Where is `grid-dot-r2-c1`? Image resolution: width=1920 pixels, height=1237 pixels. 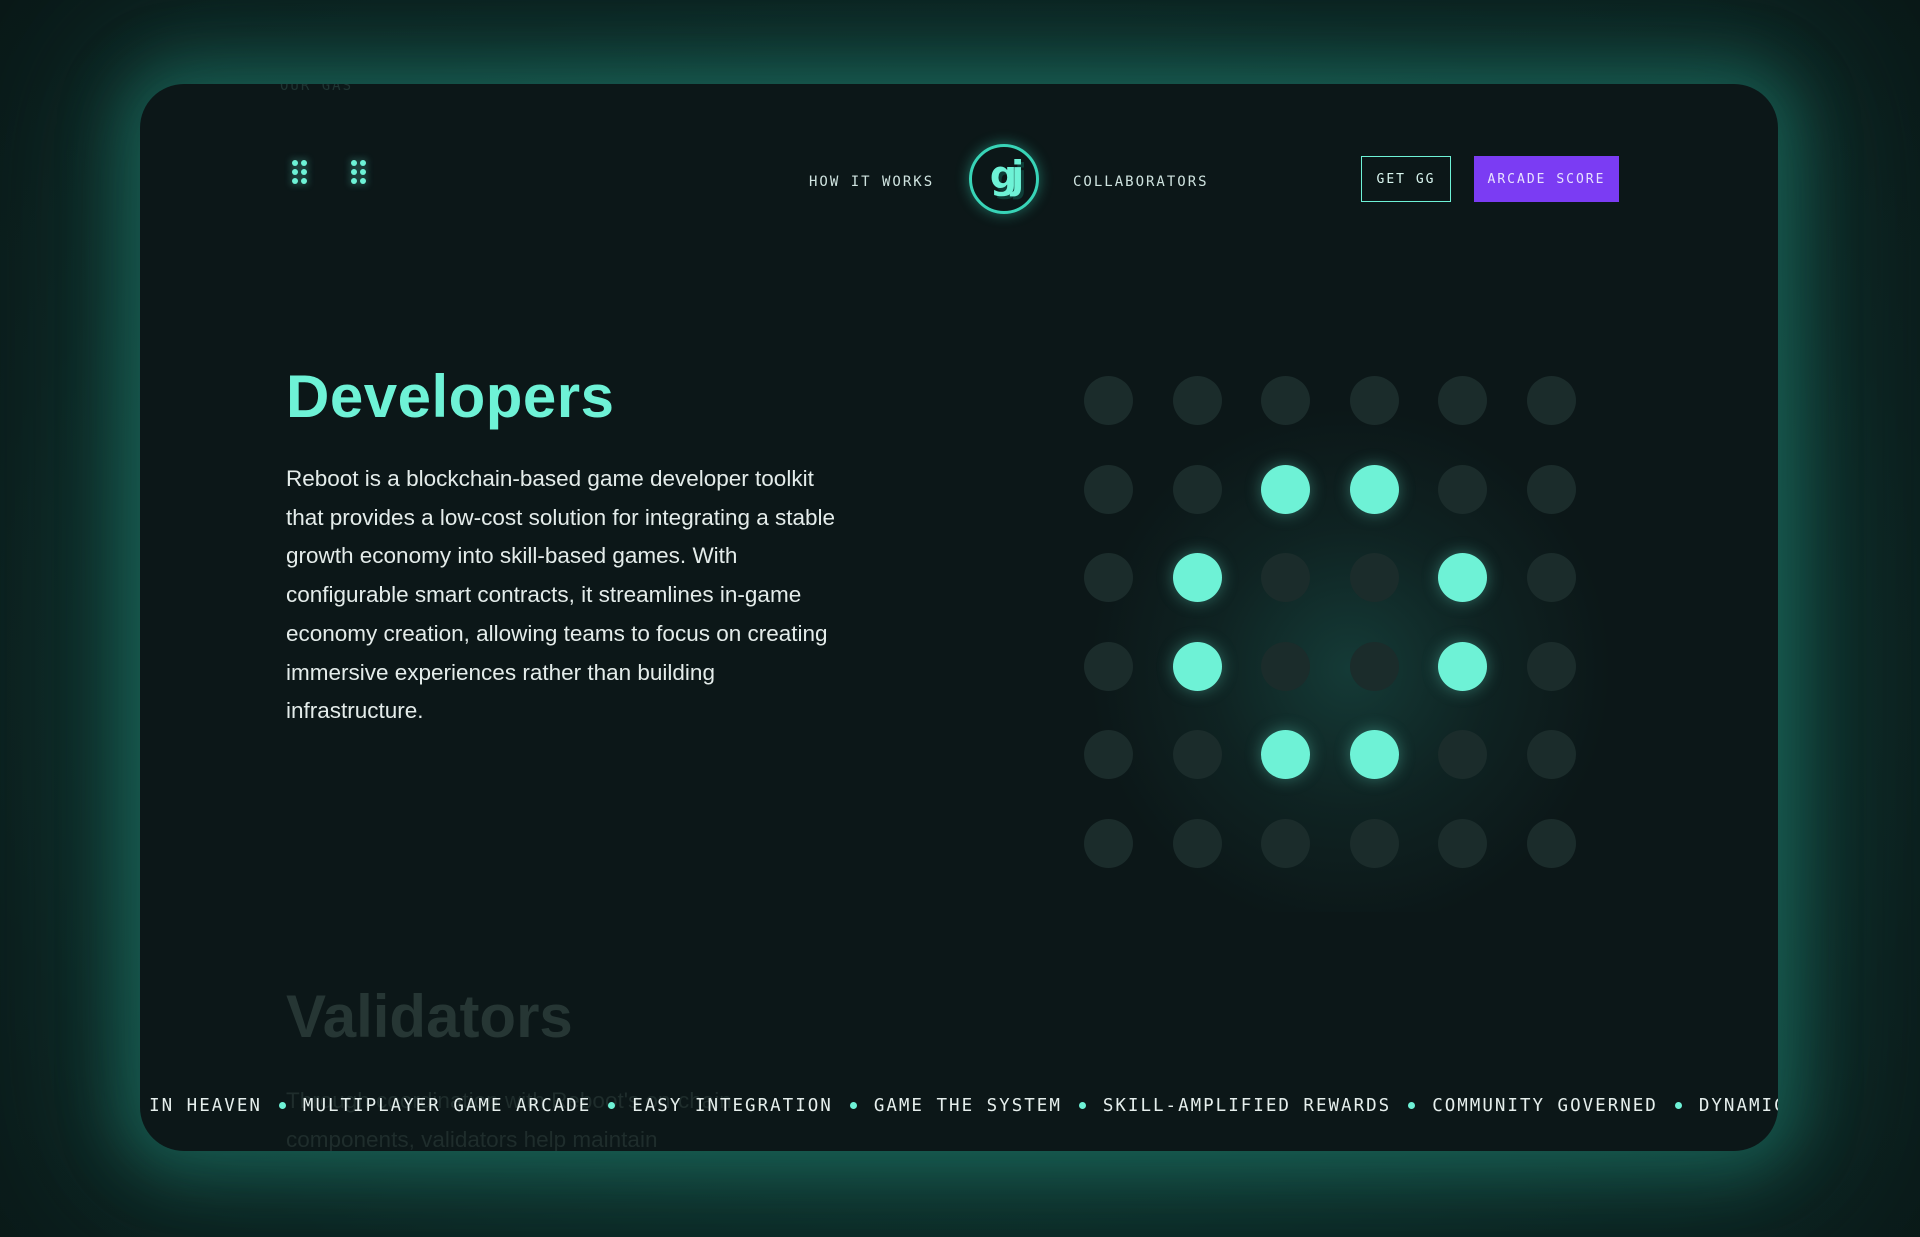 grid-dot-r2-c1 is located at coordinates (1197, 578).